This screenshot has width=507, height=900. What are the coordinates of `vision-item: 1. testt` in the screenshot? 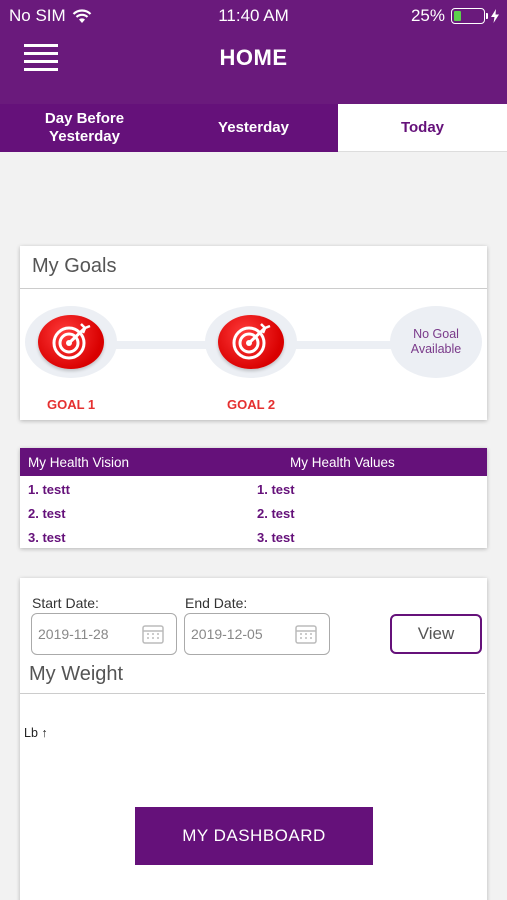 It's located at (49, 489).